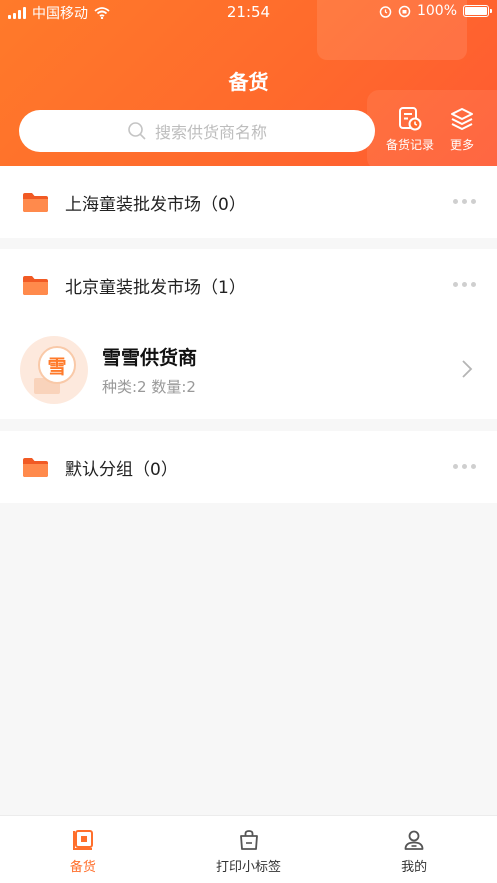 This screenshot has width=497, height=883. What do you see at coordinates (137, 131) in the screenshot?
I see `search-icon` at bounding box center [137, 131].